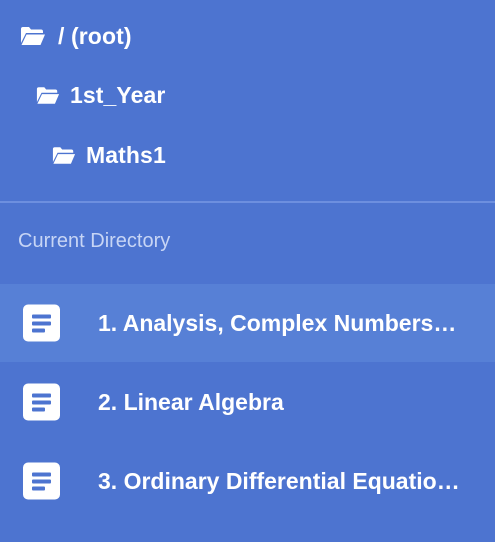  I want to click on file-item-analysis: 1. Analysis, Complex Numbers and Series, so click(247, 323).